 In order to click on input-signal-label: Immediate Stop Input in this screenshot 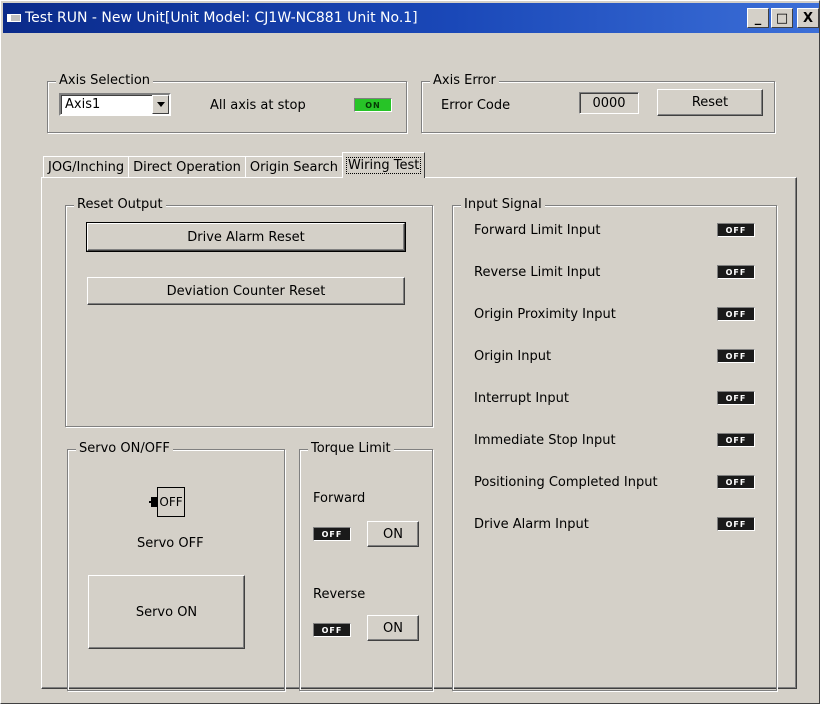, I will do `click(545, 440)`.